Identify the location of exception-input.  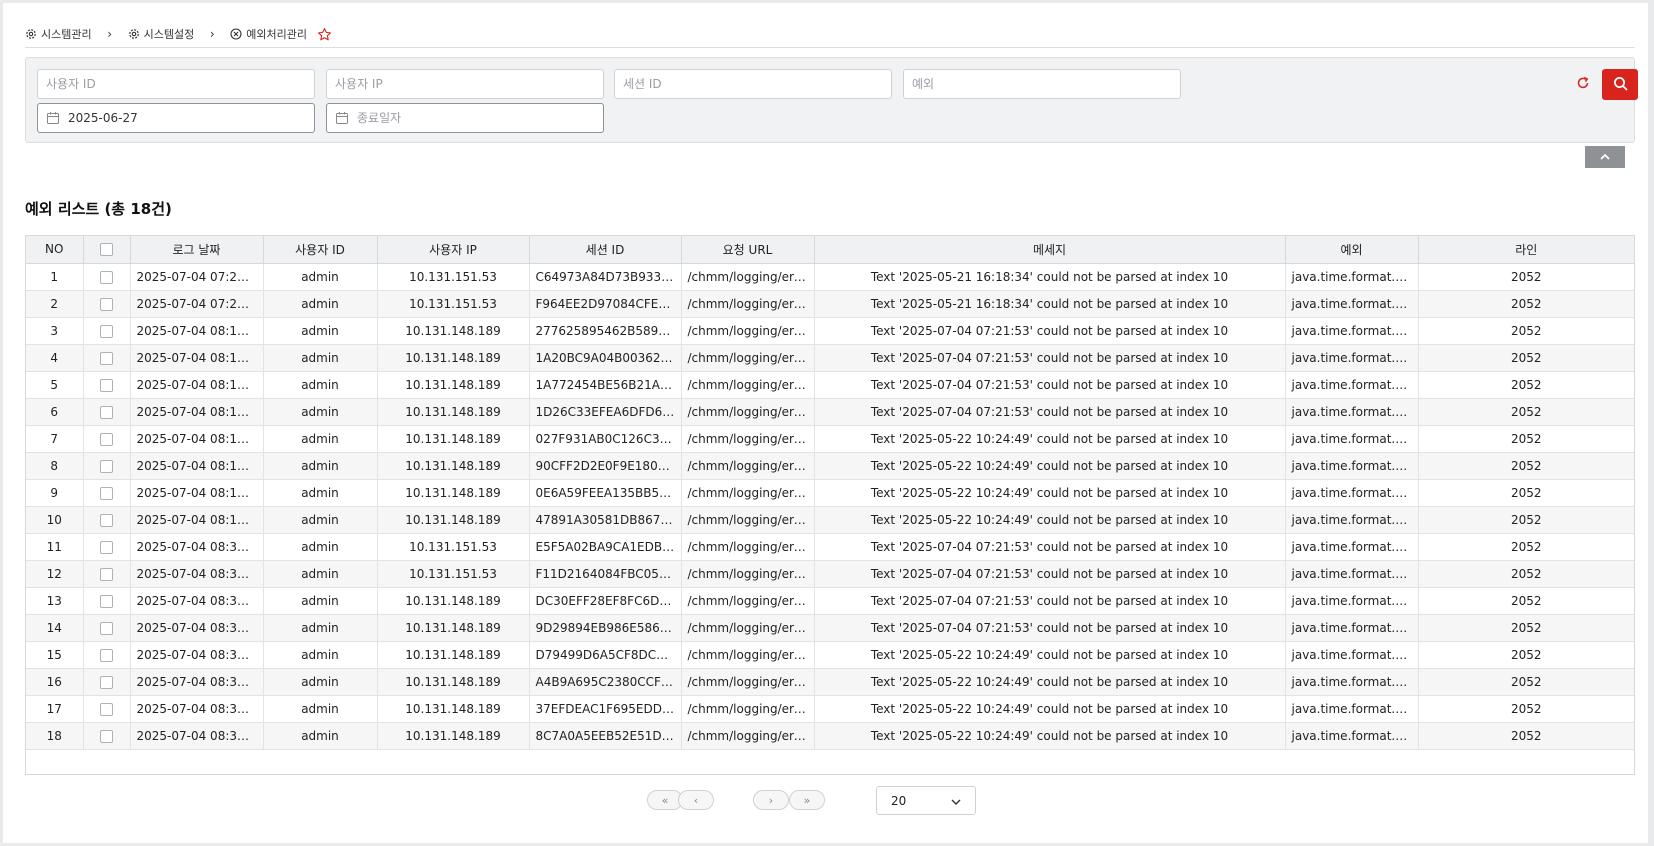
(1042, 84).